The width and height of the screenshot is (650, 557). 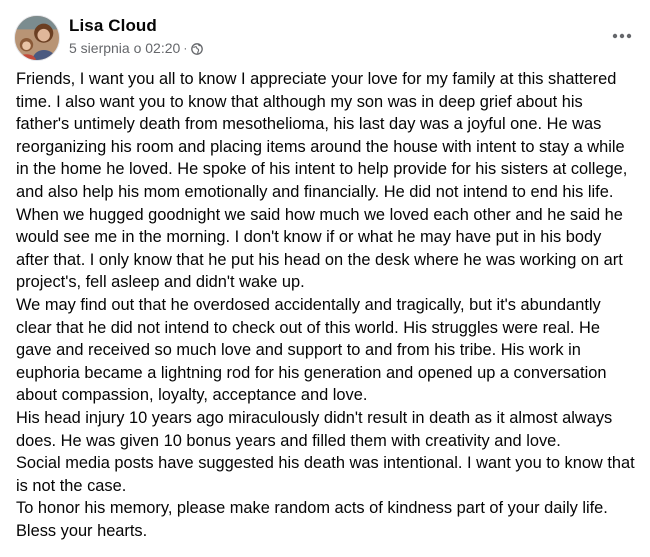 What do you see at coordinates (124, 48) in the screenshot?
I see `post-timestamp: 5 sierpnia o 02:20` at bounding box center [124, 48].